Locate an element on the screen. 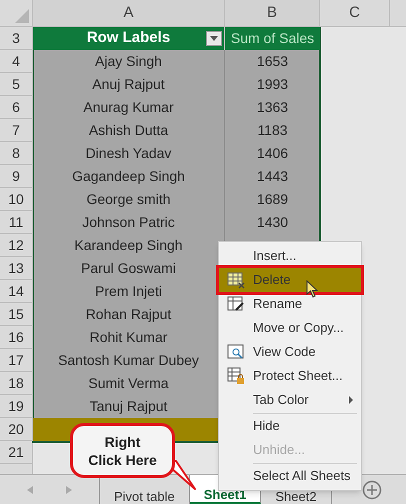 The height and width of the screenshot is (504, 406). sum-of-sales-header: Sum of Sales is located at coordinates (272, 38).